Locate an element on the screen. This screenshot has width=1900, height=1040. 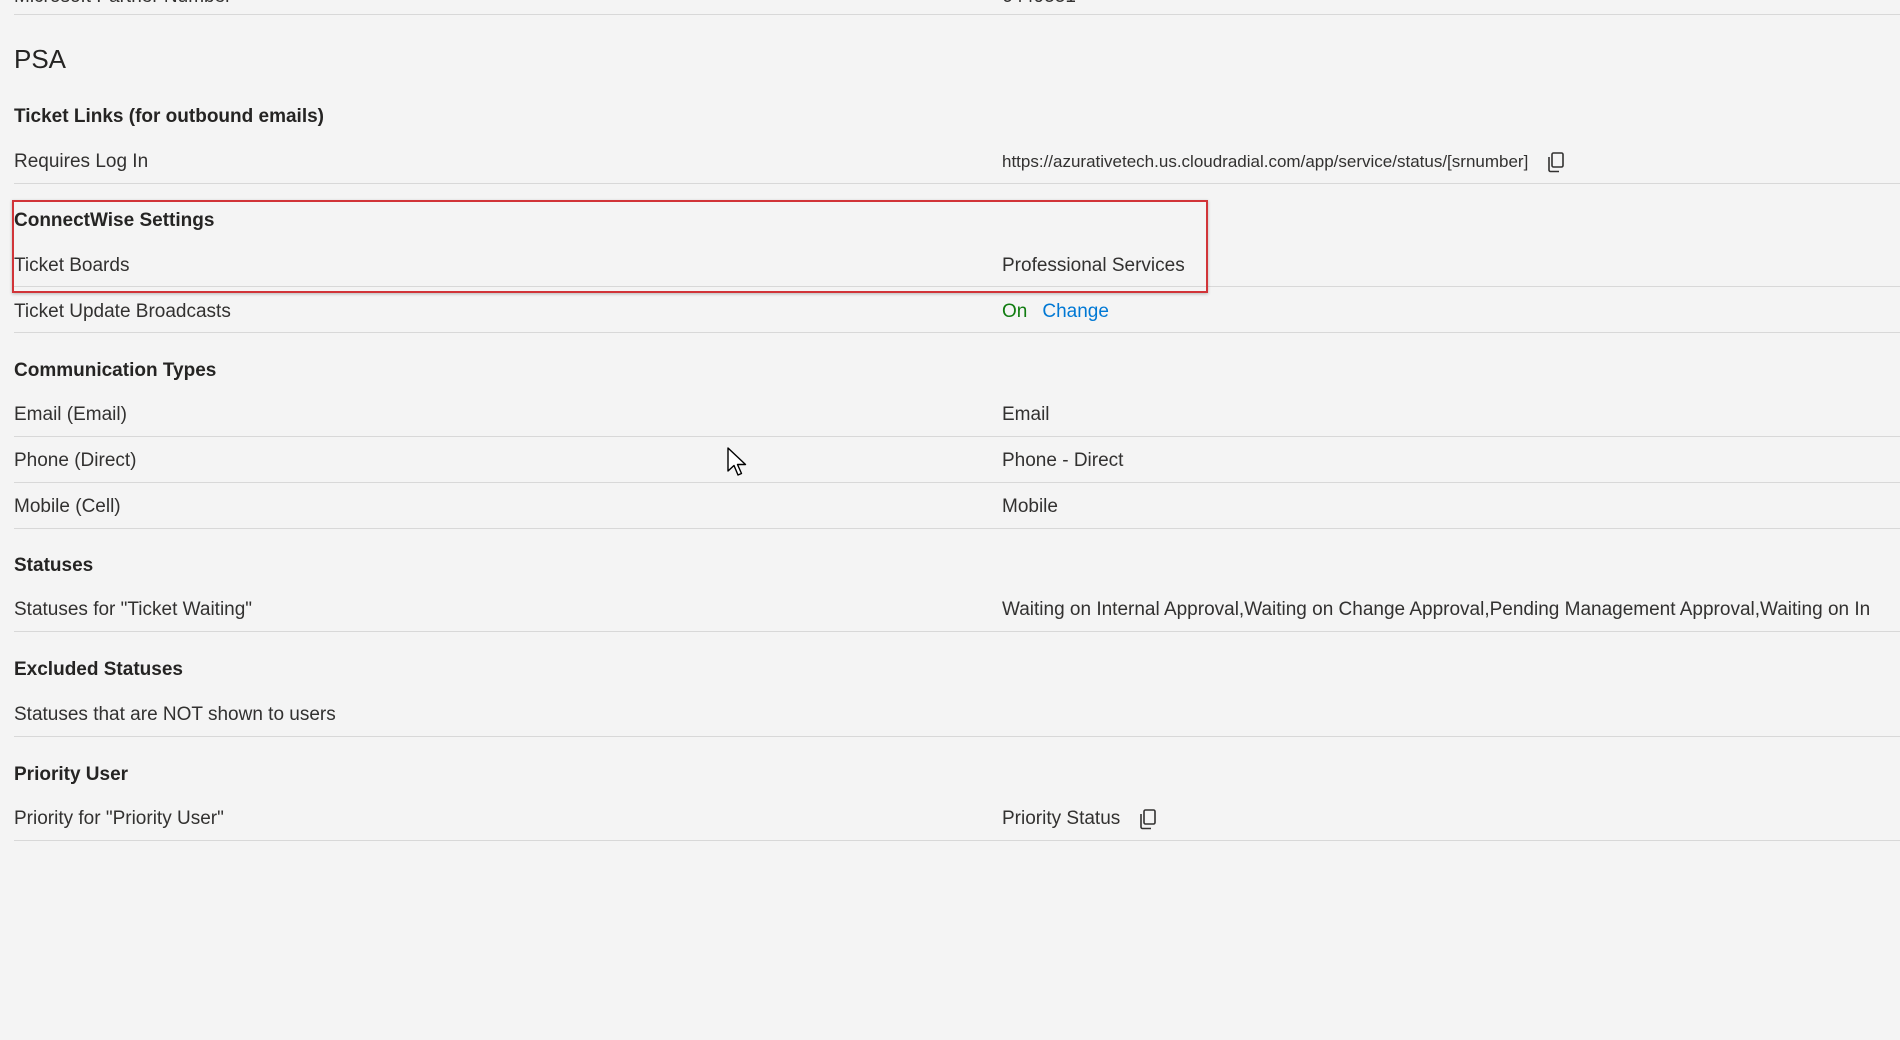
section-title: PSA is located at coordinates (40, 59).